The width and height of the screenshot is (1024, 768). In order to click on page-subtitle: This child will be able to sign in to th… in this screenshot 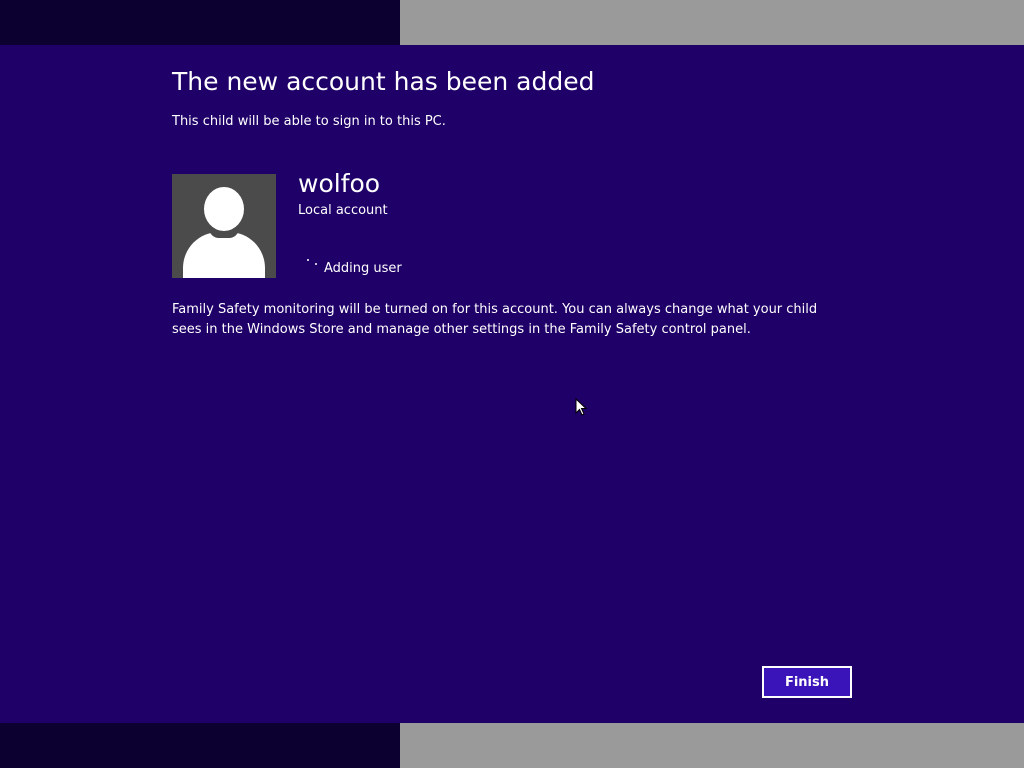, I will do `click(309, 121)`.